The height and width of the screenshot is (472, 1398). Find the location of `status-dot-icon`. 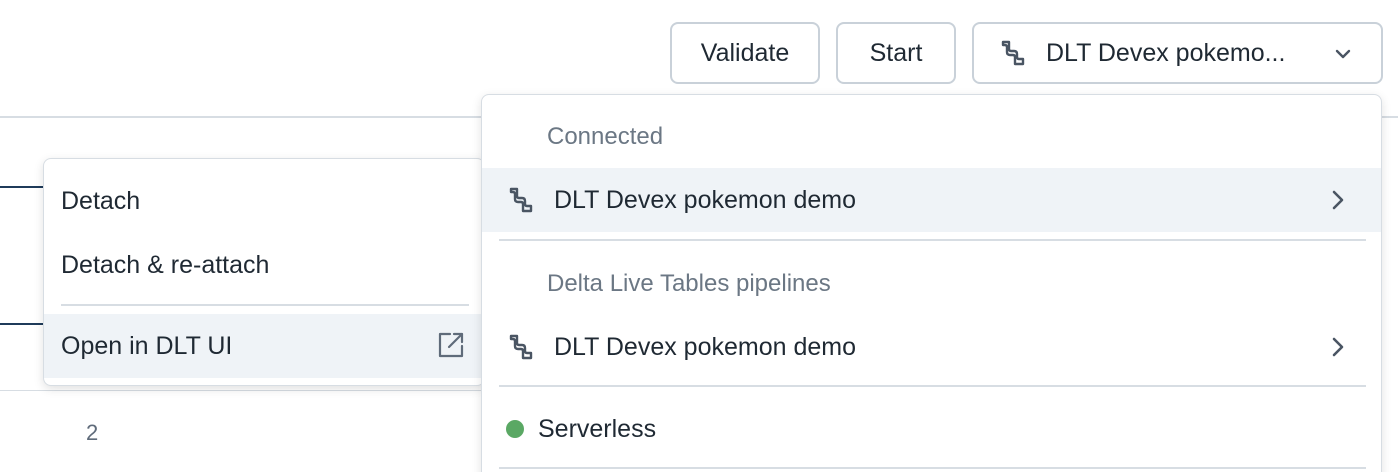

status-dot-icon is located at coordinates (515, 429).